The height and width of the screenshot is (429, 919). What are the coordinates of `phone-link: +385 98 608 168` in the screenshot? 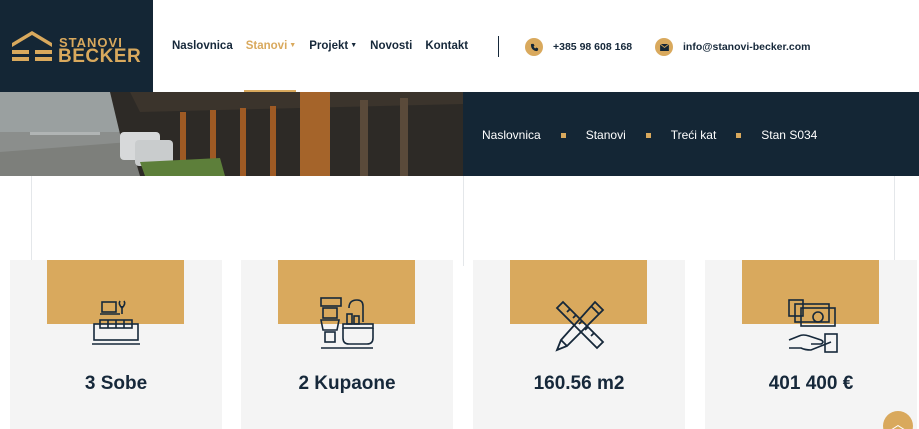 It's located at (578, 47).